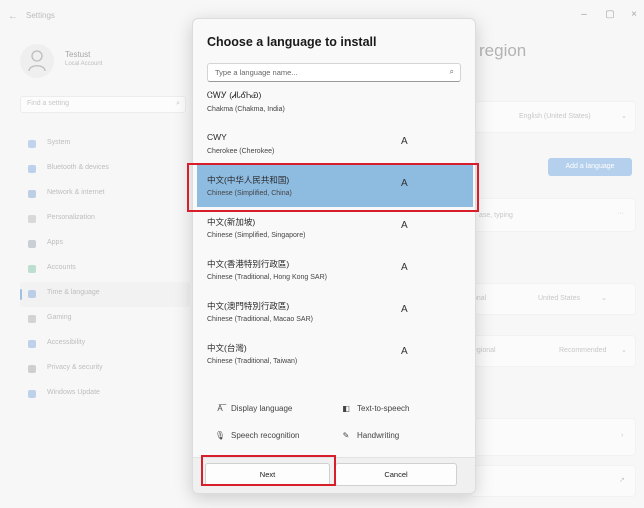  What do you see at coordinates (260, 319) in the screenshot?
I see `language-english-name: Chinese (Traditional, Macao SAR)` at bounding box center [260, 319].